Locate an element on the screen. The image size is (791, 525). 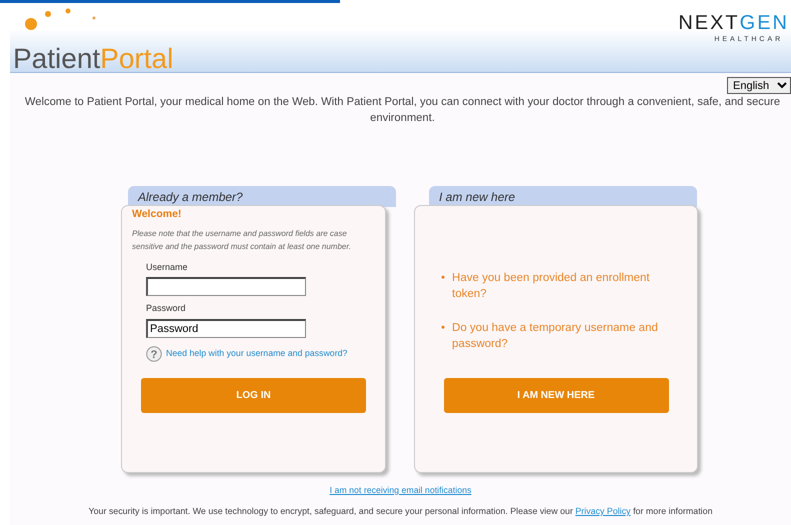
email-link: I am not receiving email notifications is located at coordinates (401, 490).